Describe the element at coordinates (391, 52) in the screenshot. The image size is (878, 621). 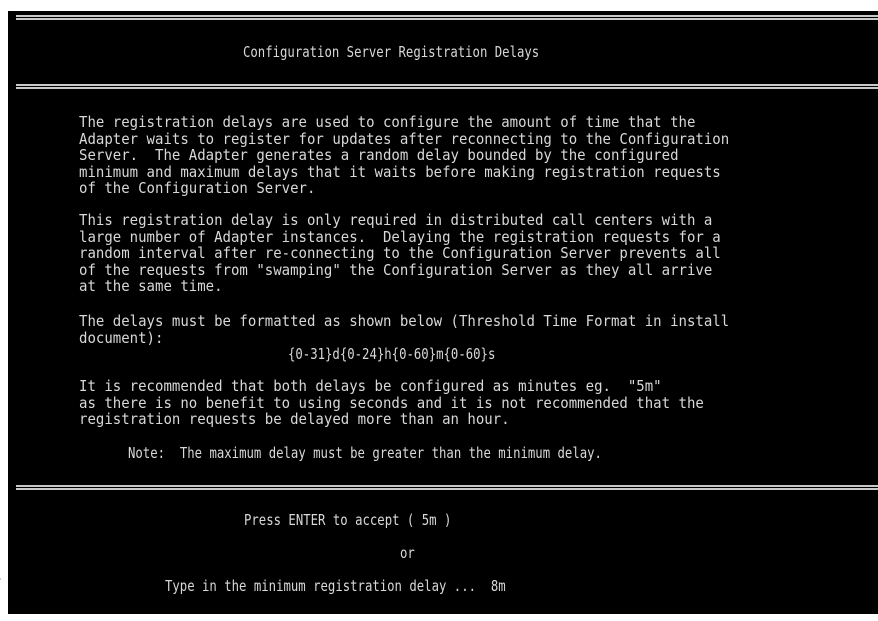
I see `screen-title: Configuration Server Registration Delays` at that location.